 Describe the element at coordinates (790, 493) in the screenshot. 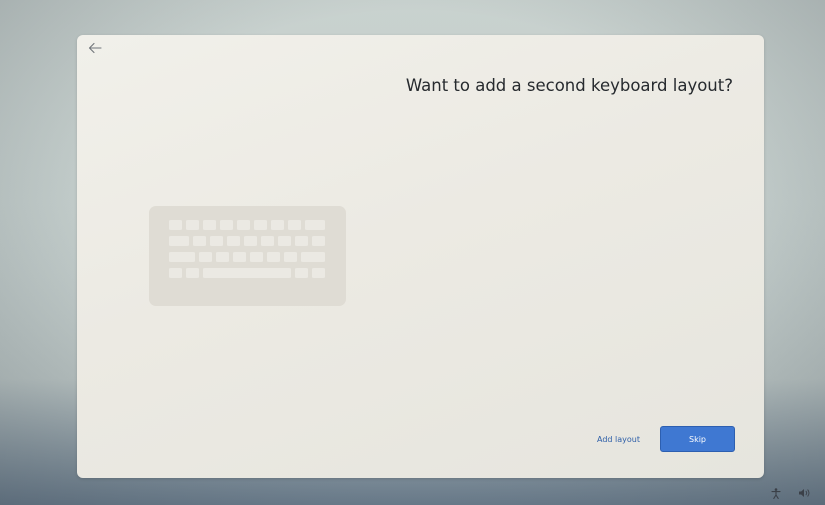

I see `system-tray` at that location.